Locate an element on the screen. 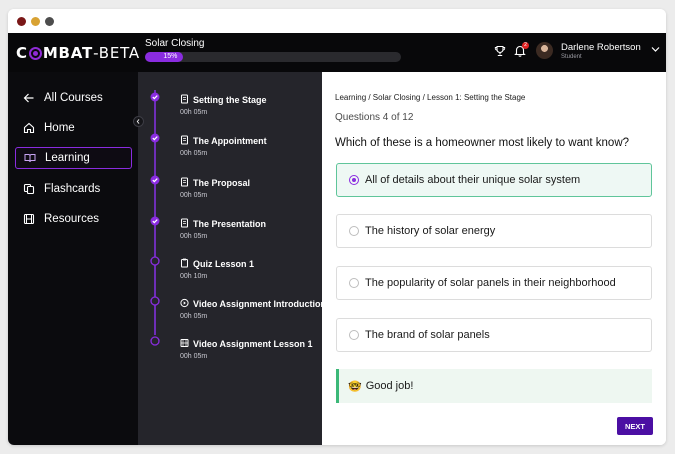 This screenshot has height=454, width=675. sidebar-item-label: Home is located at coordinates (59, 128).